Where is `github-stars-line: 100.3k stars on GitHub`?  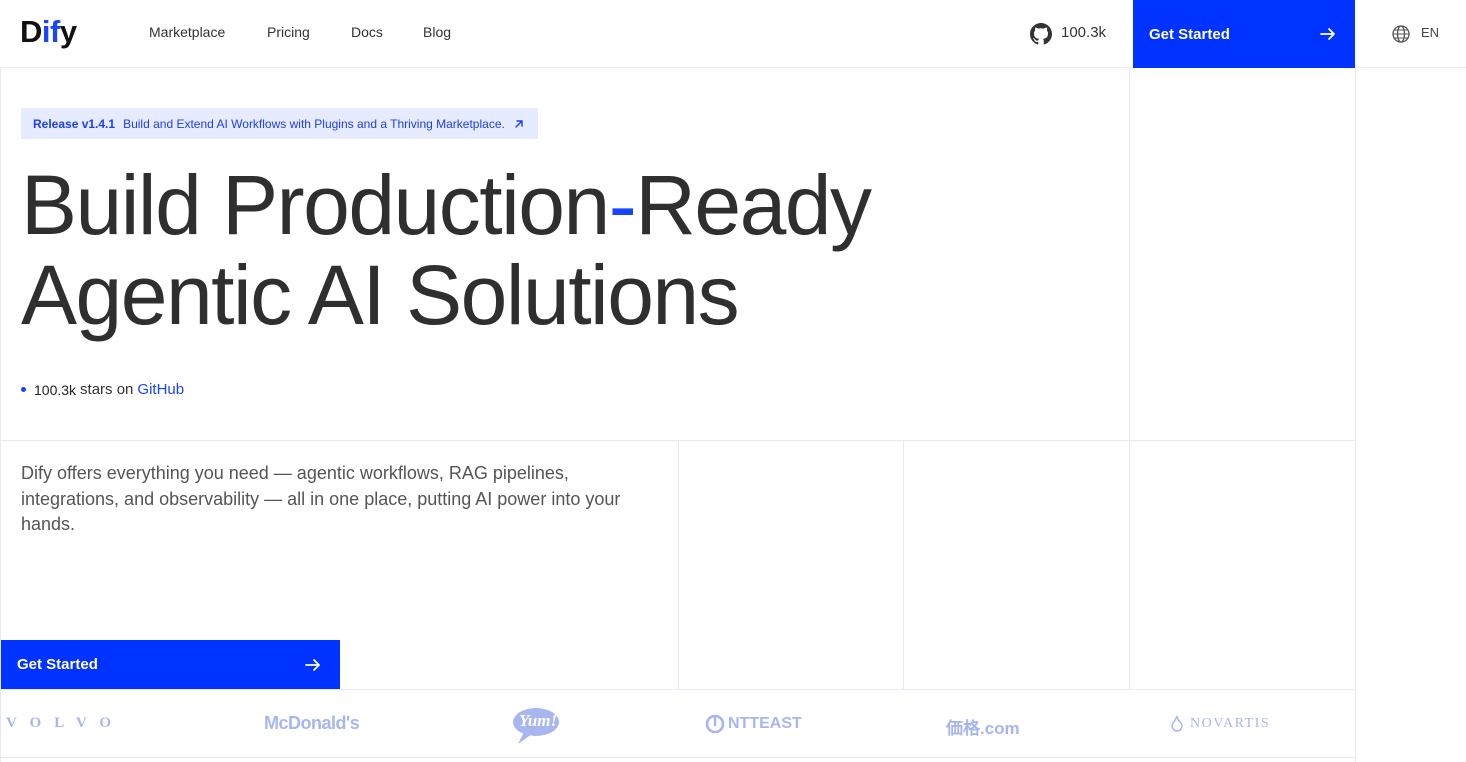 github-stars-line: 100.3k stars on GitHub is located at coordinates (102, 389).